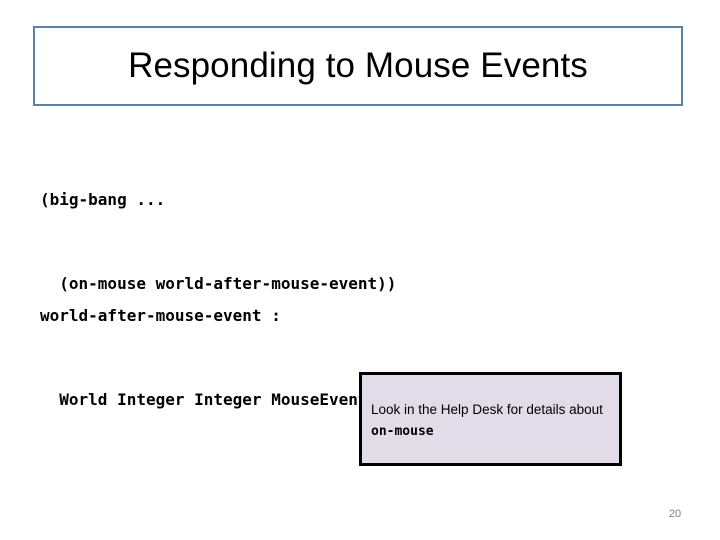 The height and width of the screenshot is (540, 720). Describe the element at coordinates (160, 315) in the screenshot. I see `code-line: world-after-mouse-event :` at that location.